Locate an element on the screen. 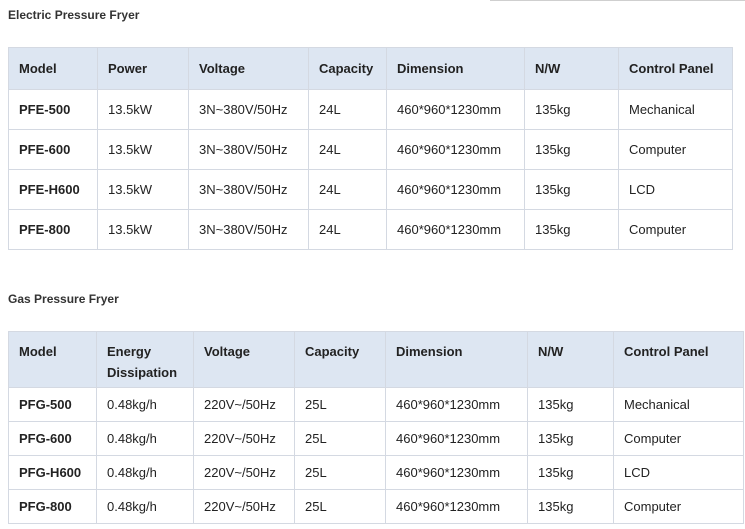  model-cell: PFG-500 is located at coordinates (52, 404).